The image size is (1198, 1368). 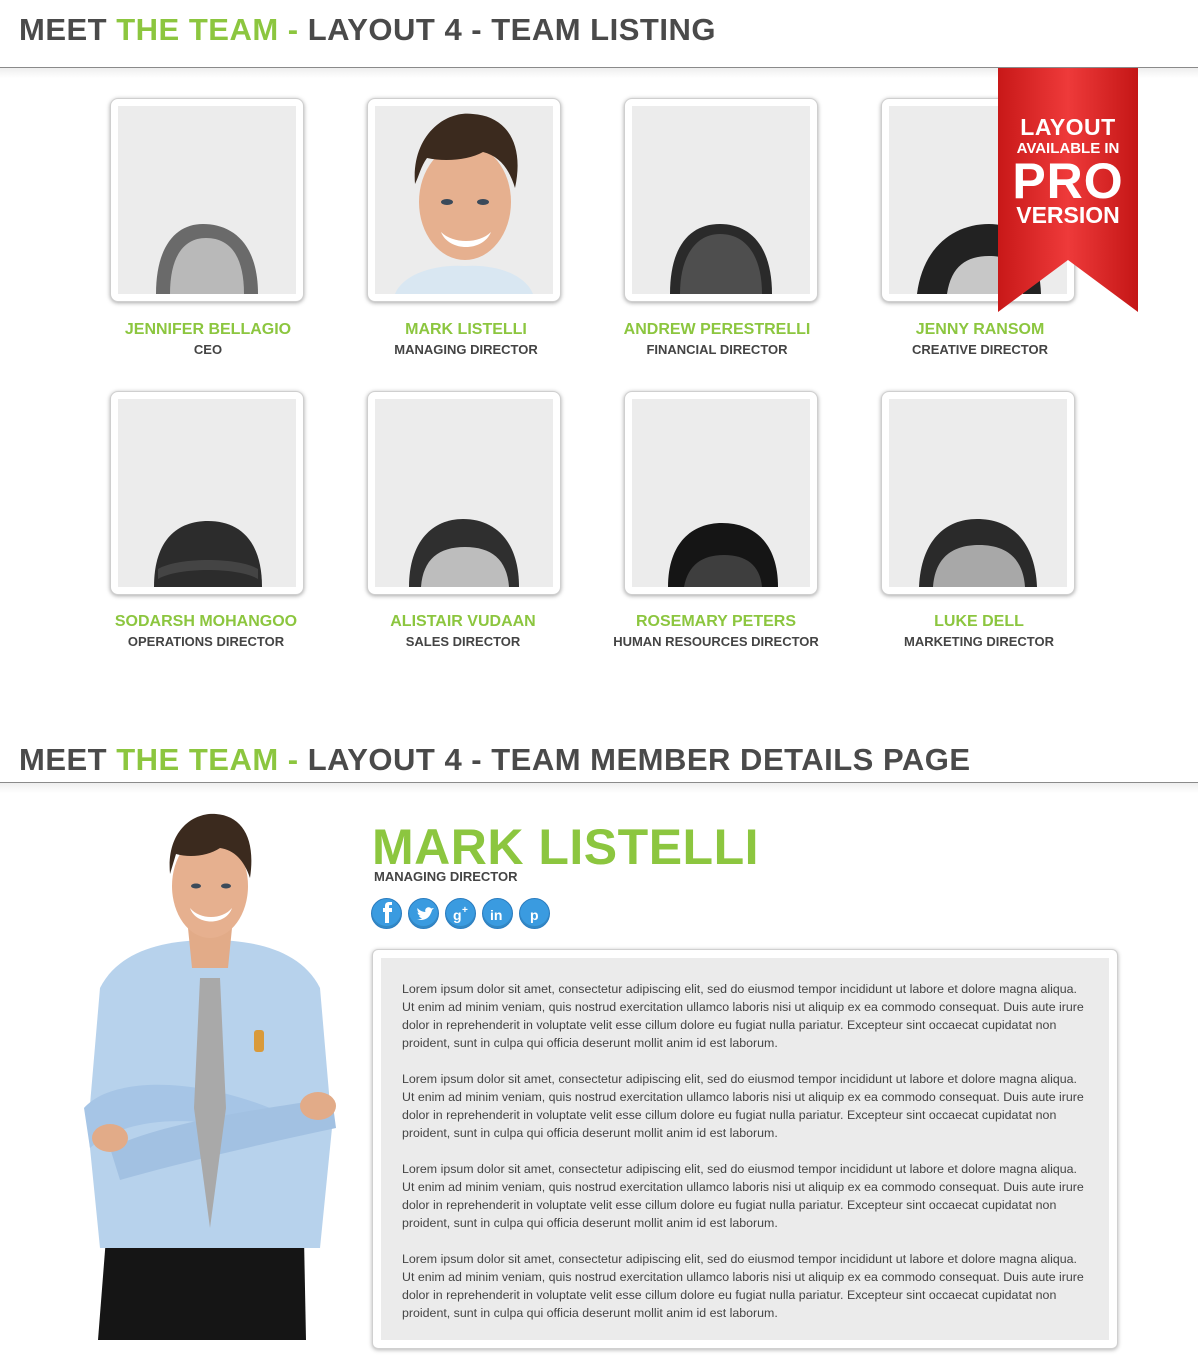 What do you see at coordinates (716, 641) in the screenshot?
I see `member-role: HUMAN RESOURCES DIRECTOR` at bounding box center [716, 641].